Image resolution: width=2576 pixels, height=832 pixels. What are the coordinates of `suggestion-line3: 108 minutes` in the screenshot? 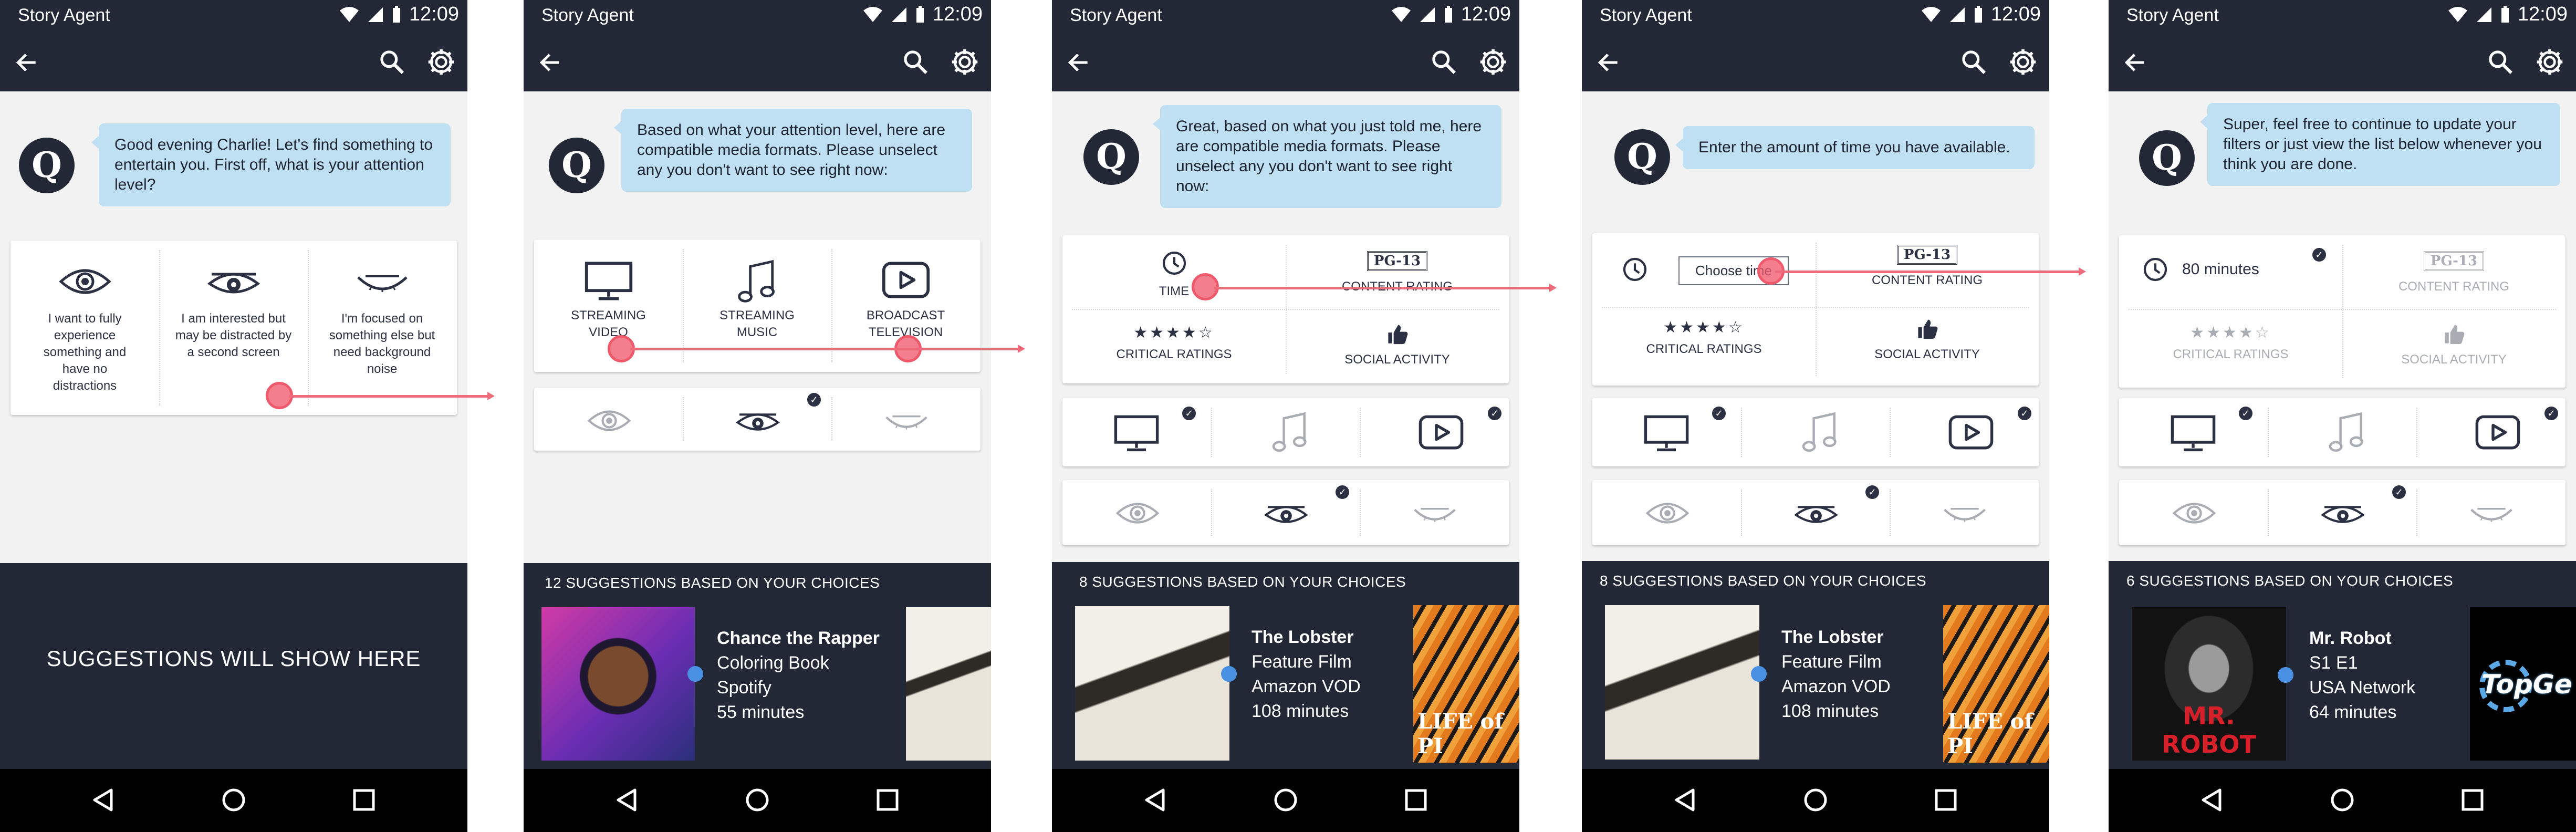 It's located at (1830, 711).